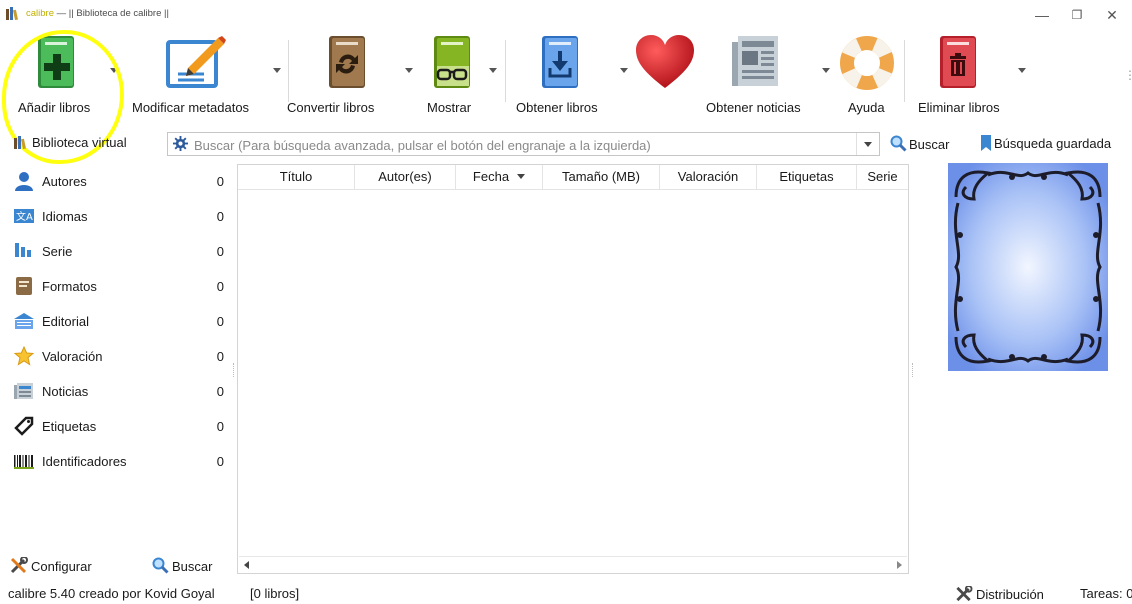 The height and width of the screenshot is (604, 1132). Describe the element at coordinates (1042, 15) in the screenshot. I see `minimize-button: —` at that location.